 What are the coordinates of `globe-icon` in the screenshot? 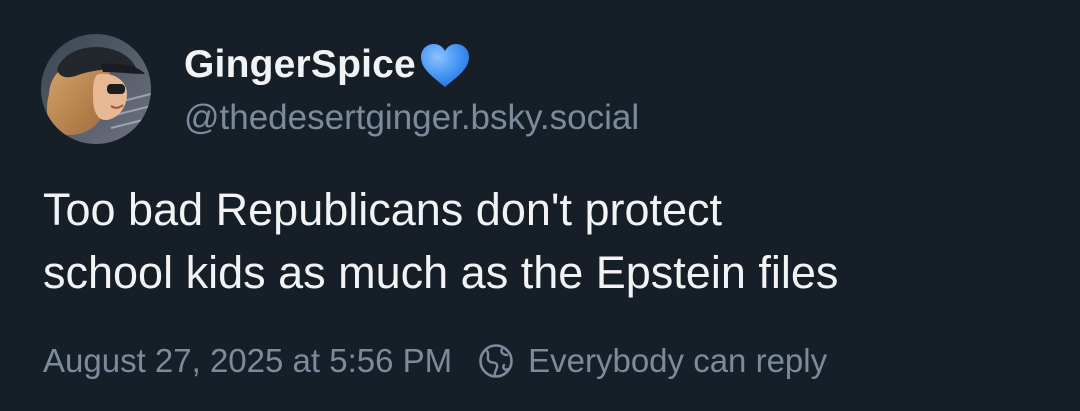 It's located at (496, 361).